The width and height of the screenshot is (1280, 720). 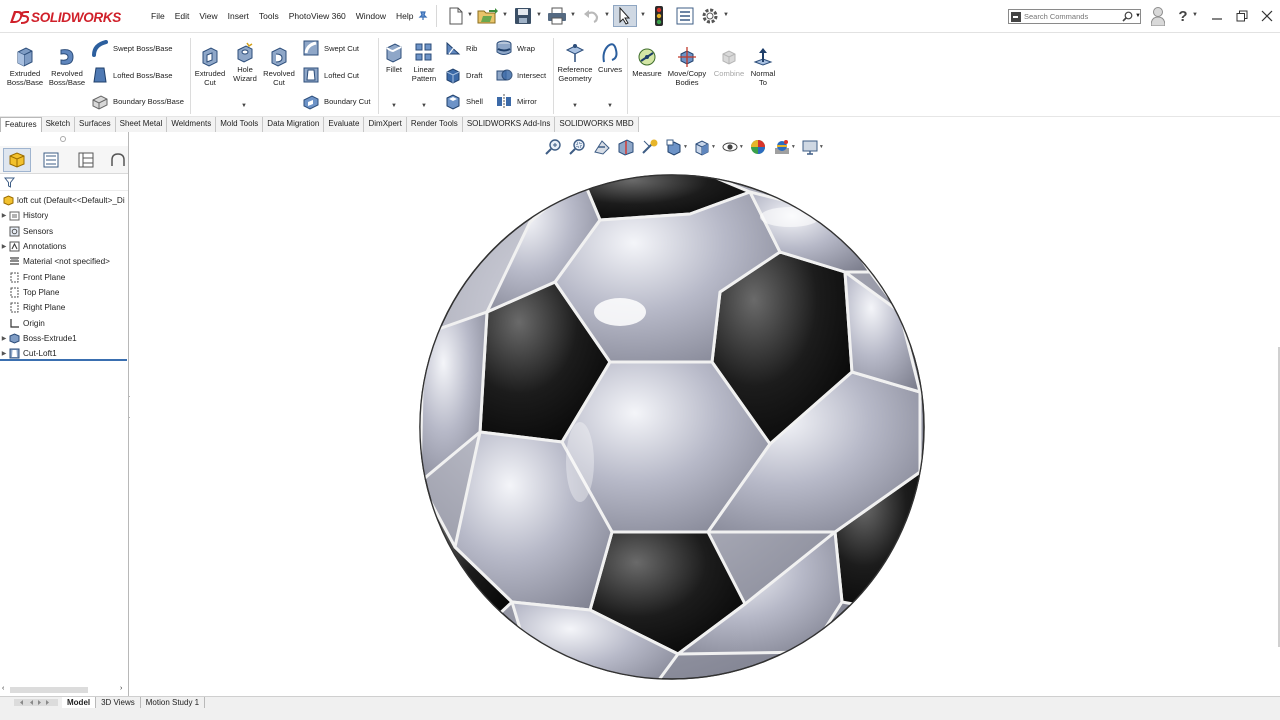 I want to click on tab-model: Model, so click(x=79, y=702).